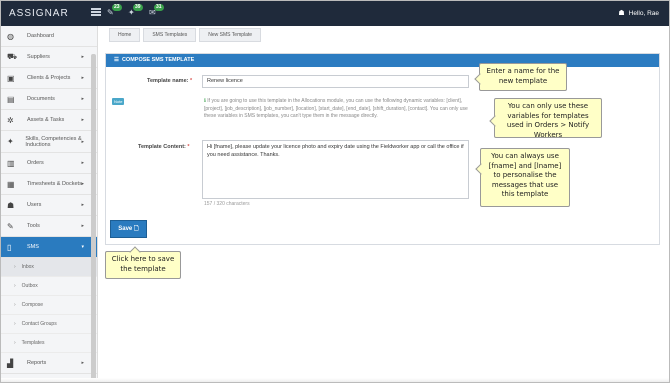 This screenshot has height=383, width=670. What do you see at coordinates (34, 205) in the screenshot?
I see `sidebar-item-label: Users` at bounding box center [34, 205].